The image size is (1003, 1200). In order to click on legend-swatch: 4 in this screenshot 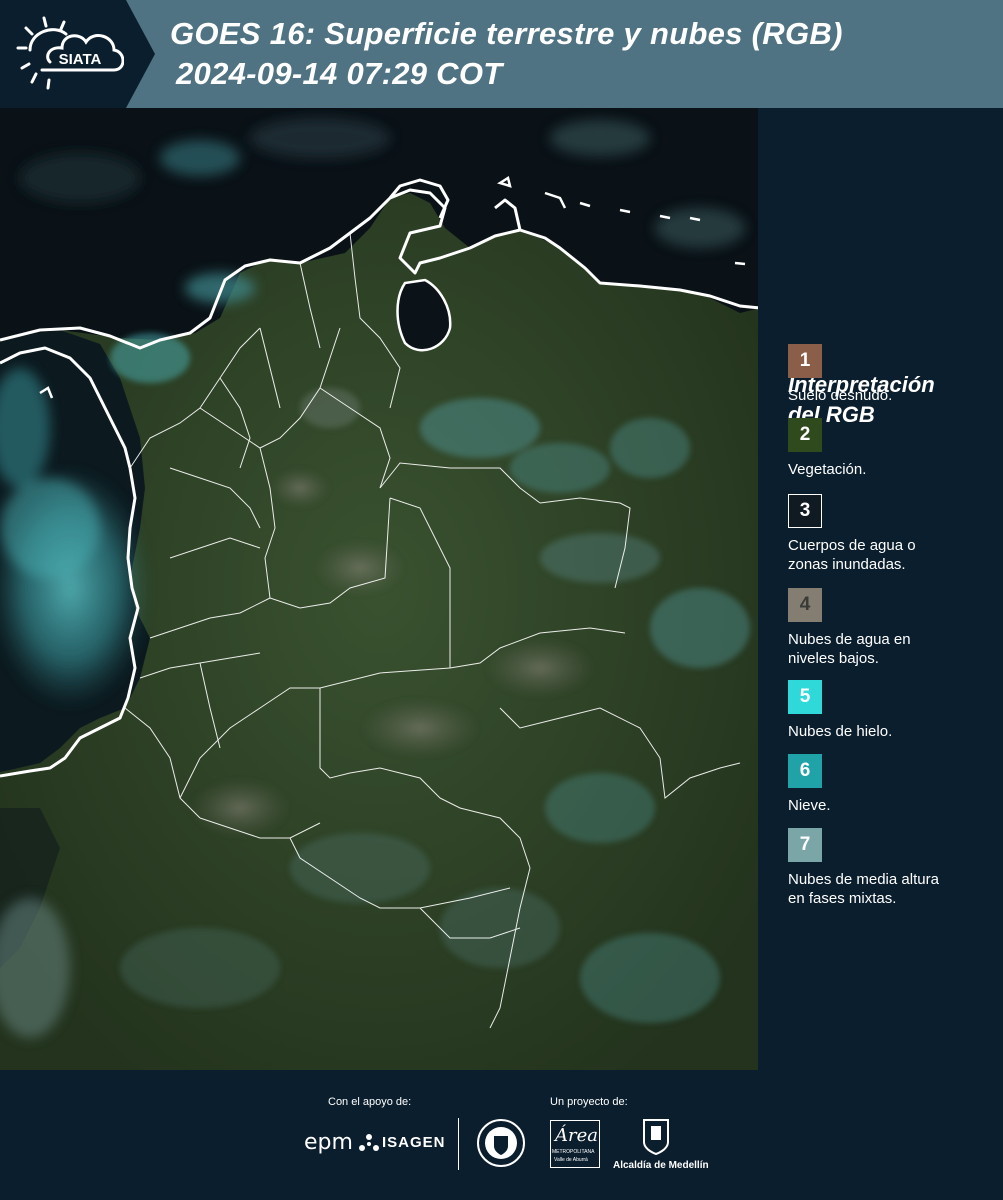, I will do `click(805, 605)`.